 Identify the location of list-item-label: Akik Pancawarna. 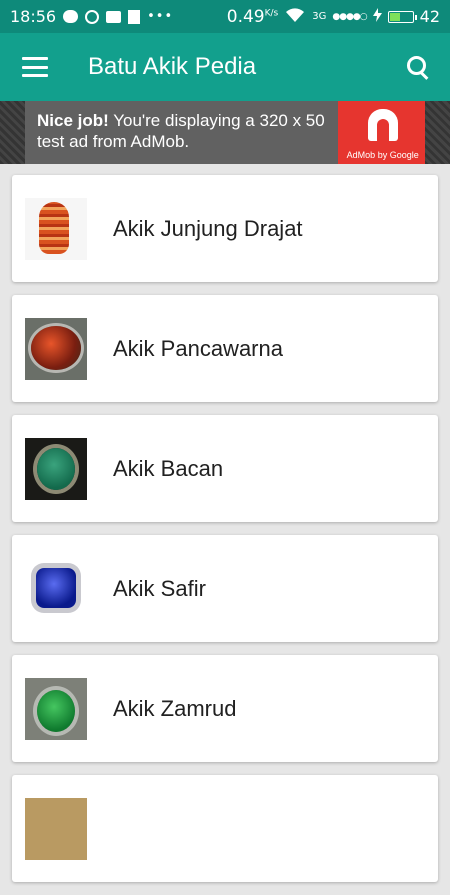
(198, 348).